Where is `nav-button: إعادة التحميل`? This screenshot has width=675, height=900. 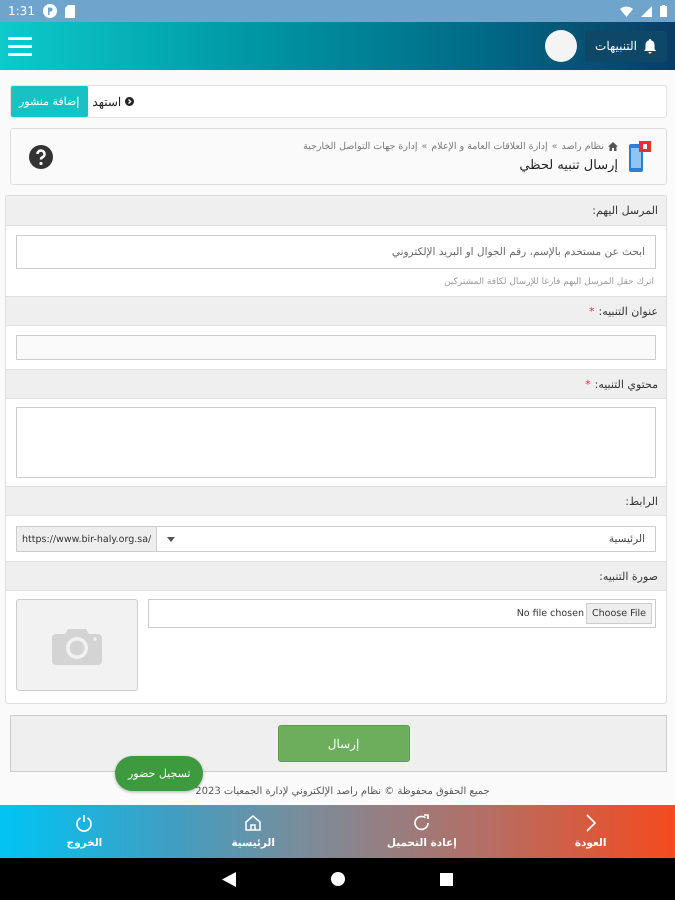
nav-button: إعادة التحميل is located at coordinates (422, 831).